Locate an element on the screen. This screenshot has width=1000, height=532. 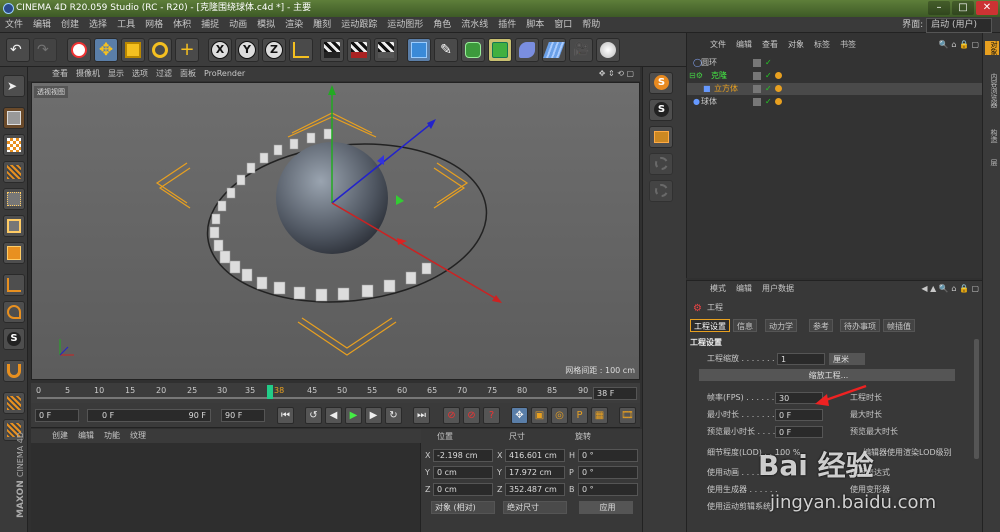
cube-button is located at coordinates (419, 50).